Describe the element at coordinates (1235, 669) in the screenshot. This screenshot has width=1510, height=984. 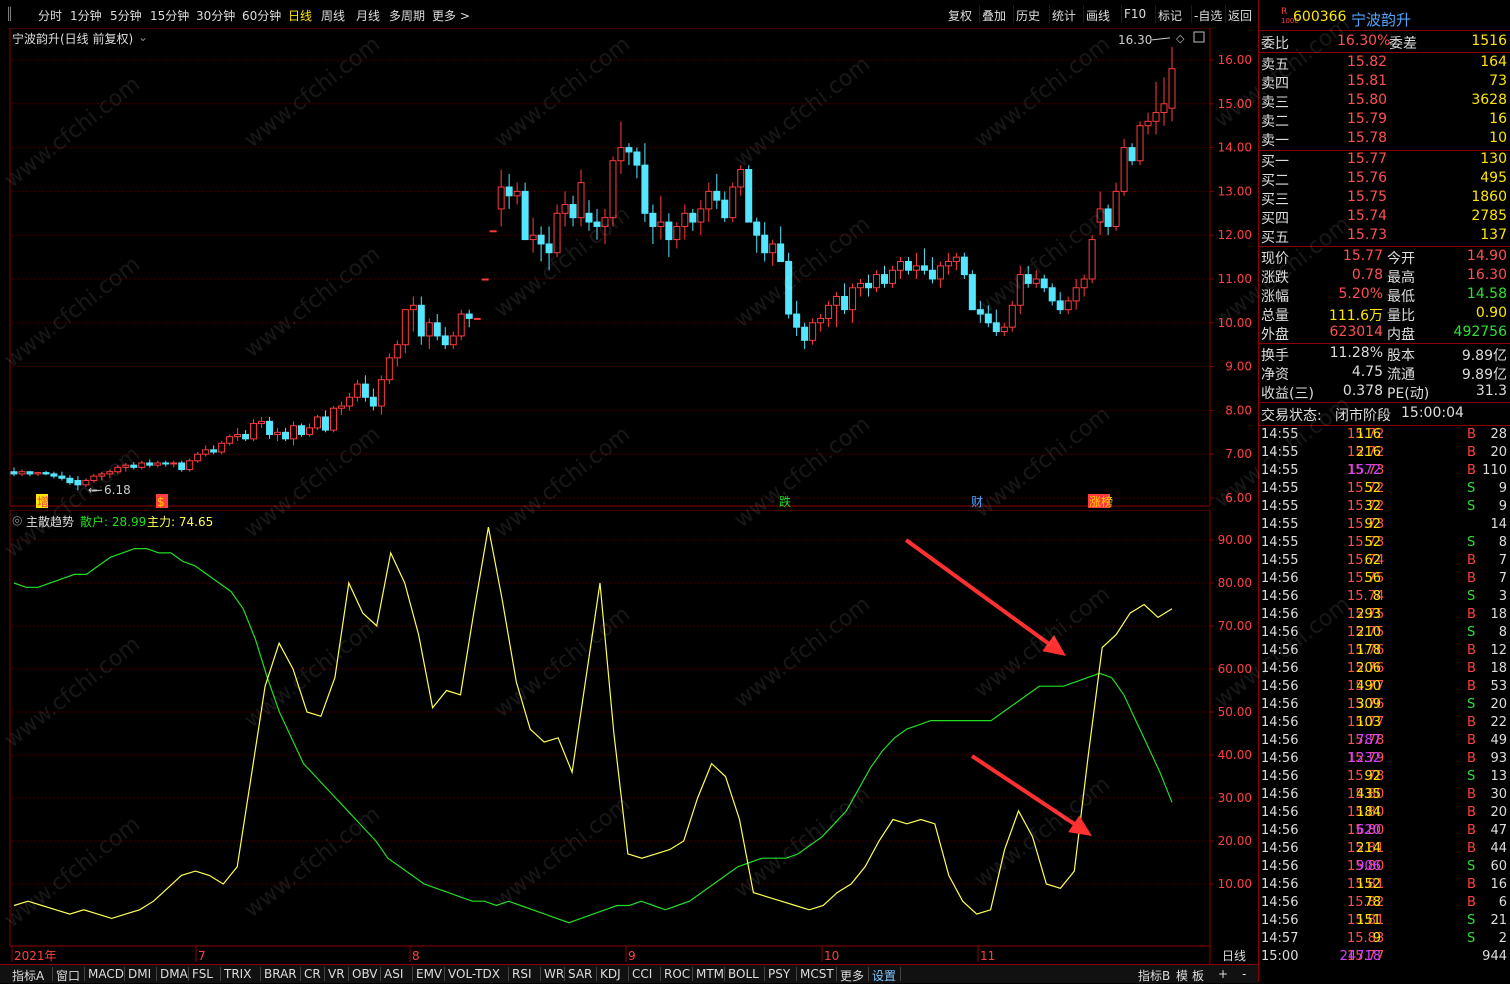
I see `indicator-tick-label: 60.00` at that location.